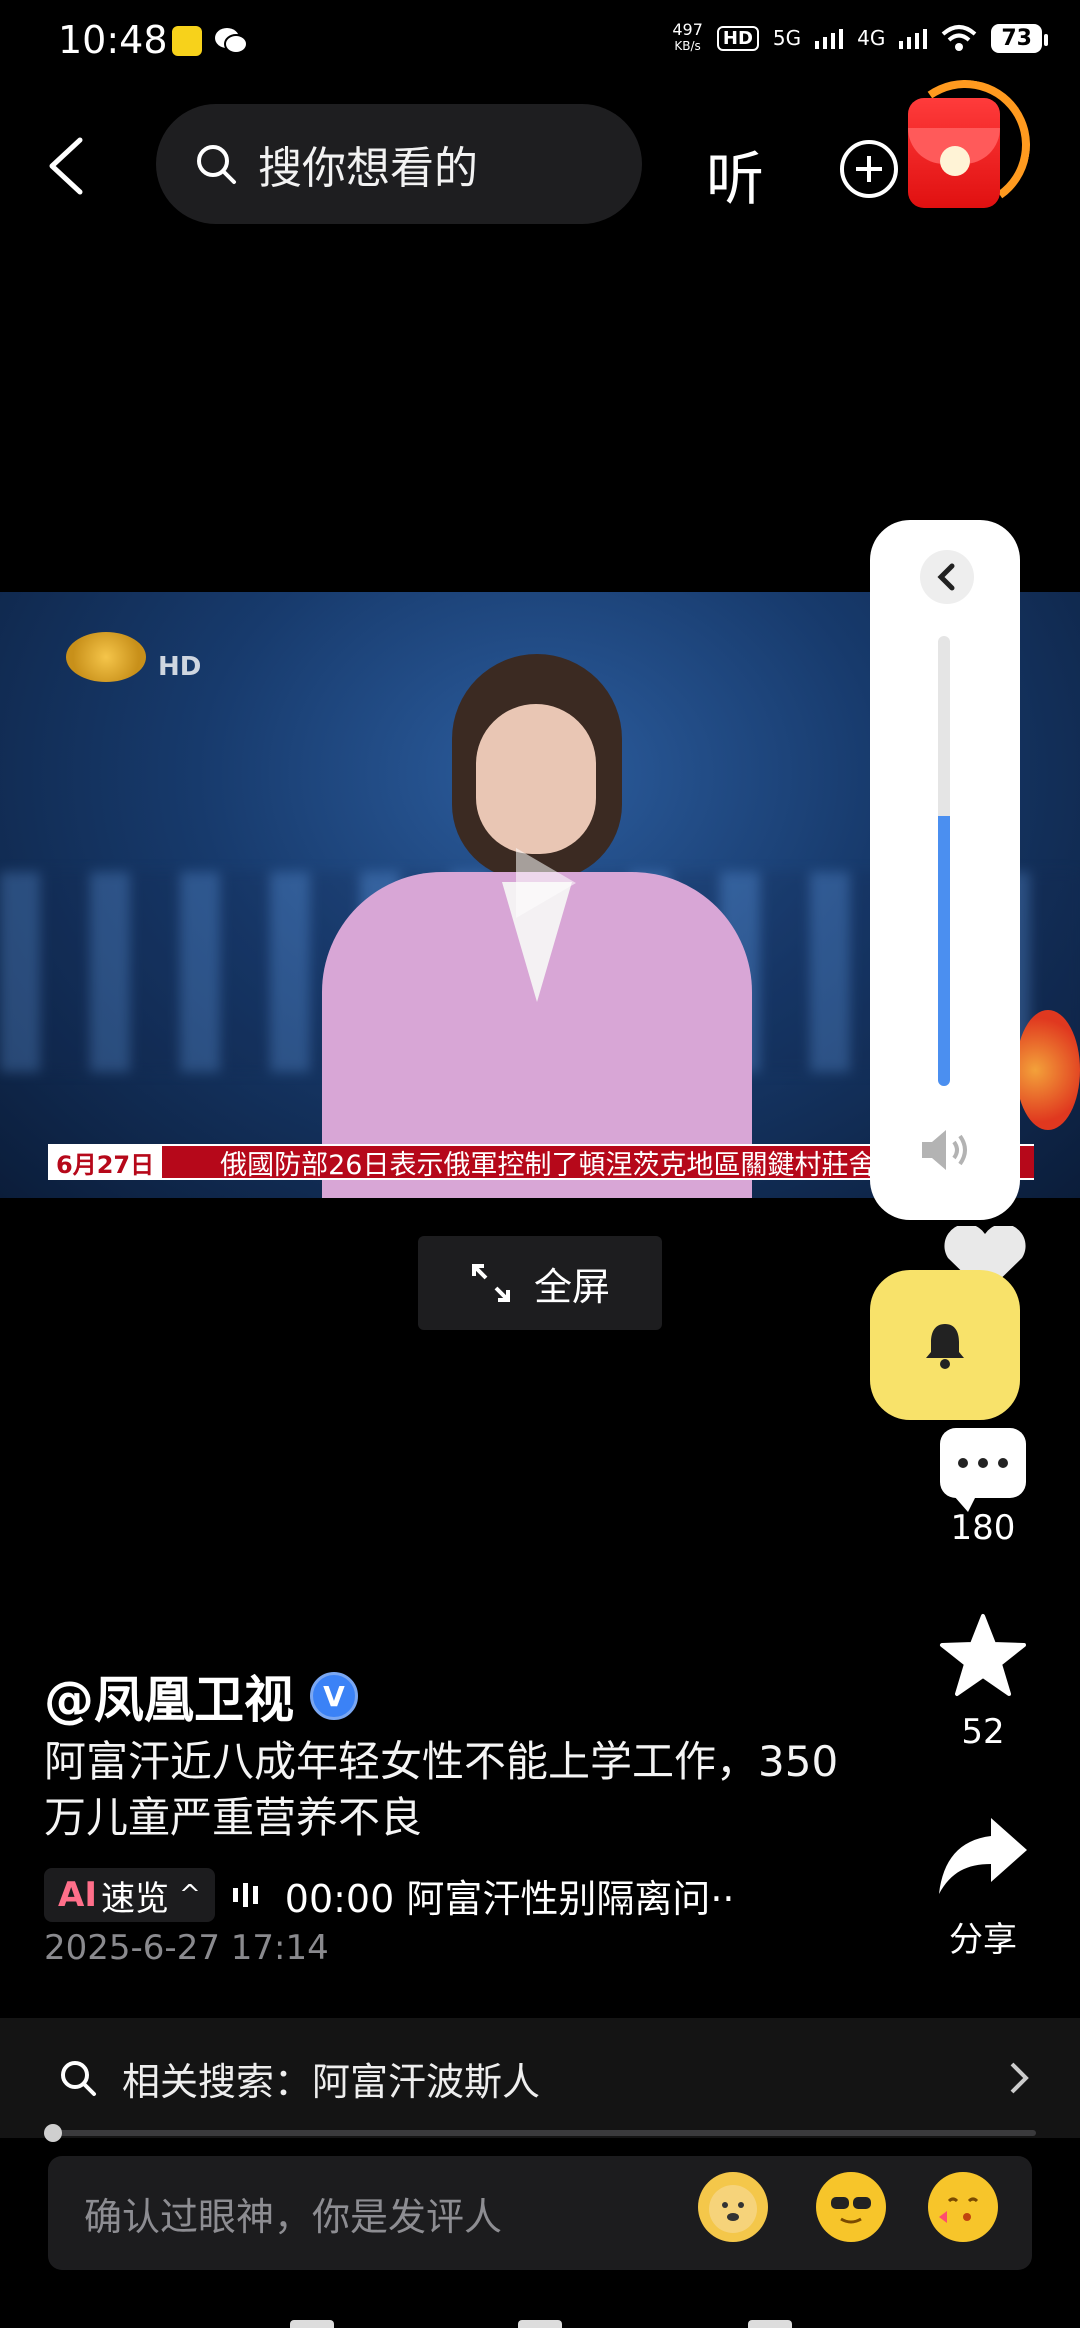  Describe the element at coordinates (134, 1898) in the screenshot. I see `ai-overview-label: 速览` at that location.